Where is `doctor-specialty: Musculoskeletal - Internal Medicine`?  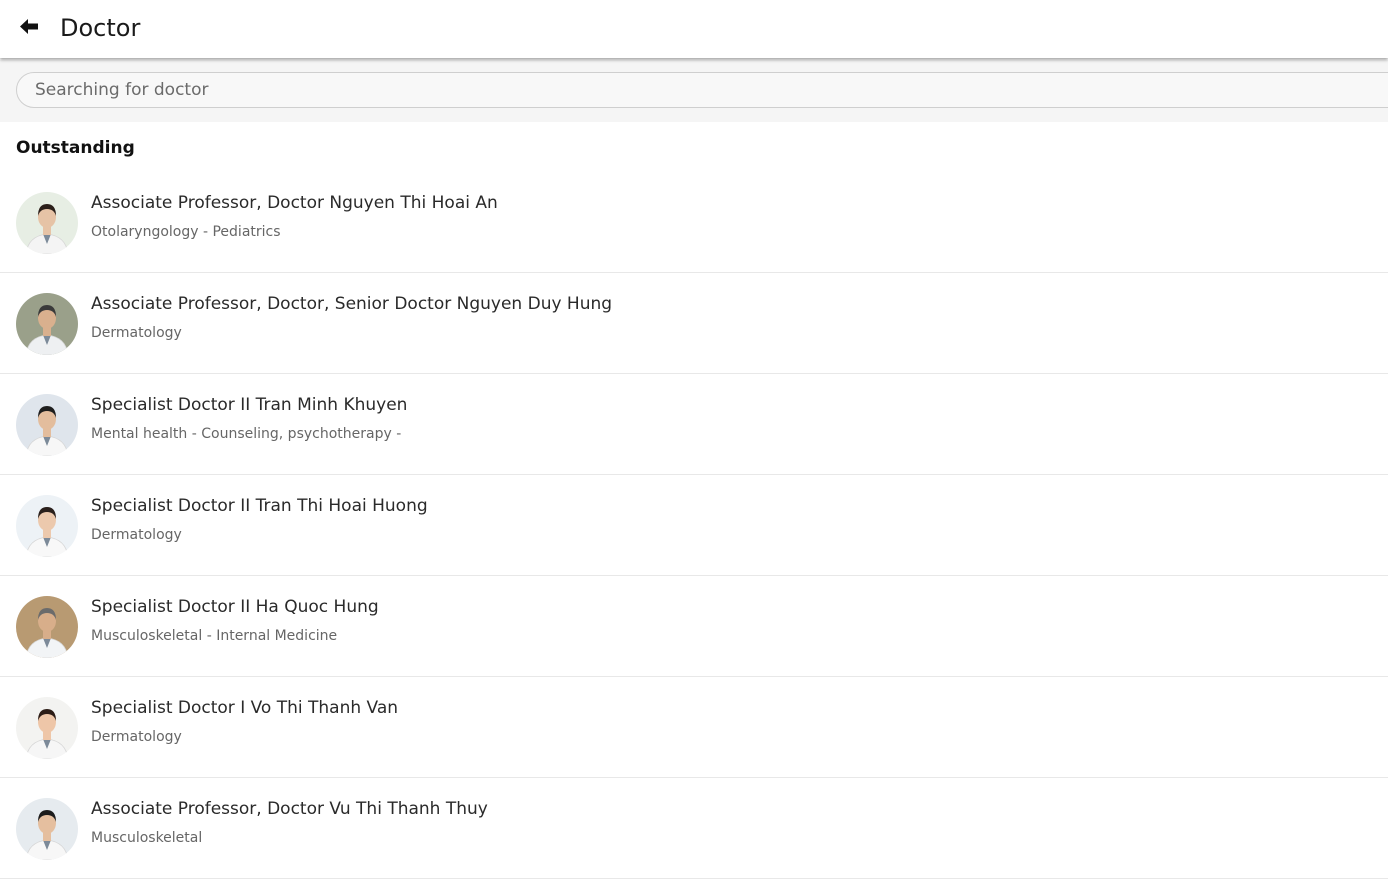
doctor-specialty: Musculoskeletal - Internal Medicine is located at coordinates (214, 636).